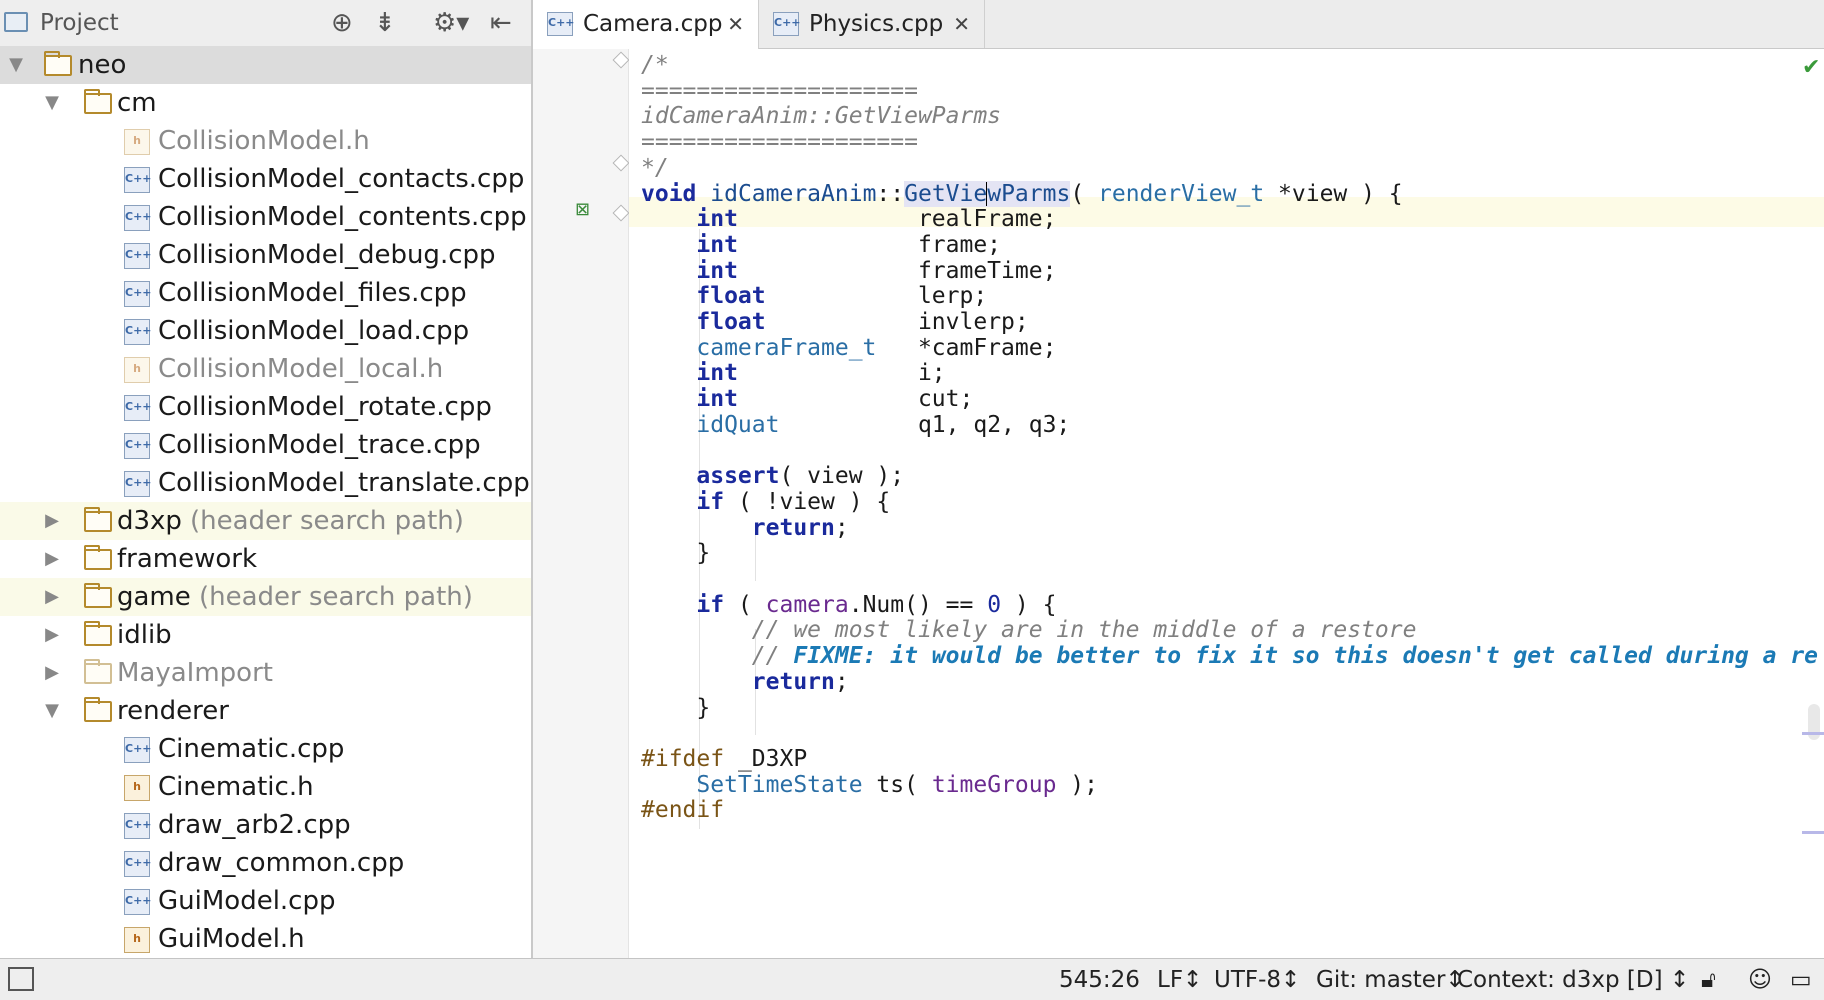  I want to click on hide-icon: ⇤, so click(501, 23).